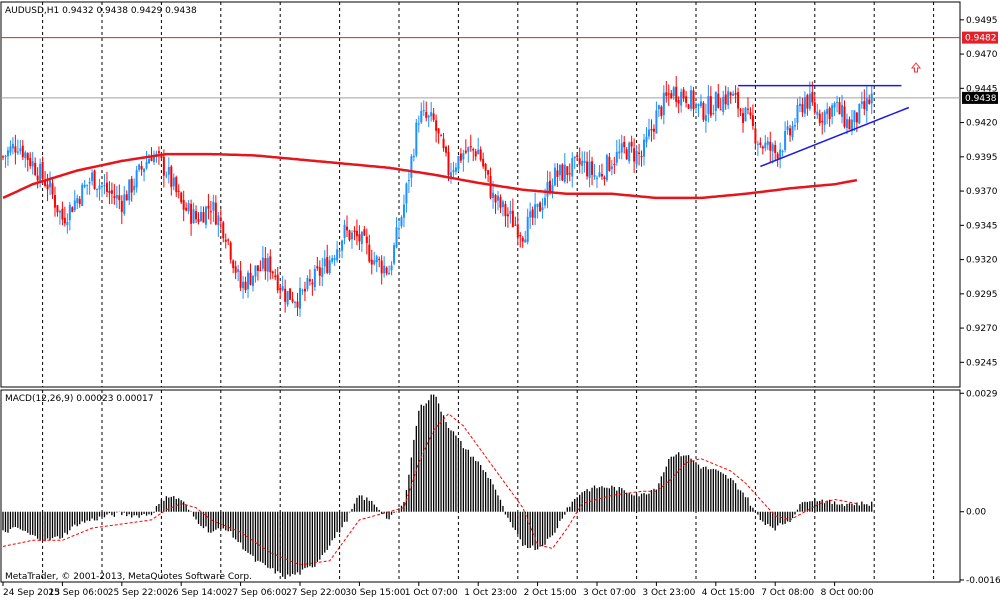 The height and width of the screenshot is (604, 1000). Describe the element at coordinates (980, 487) in the screenshot. I see `macd-axis: 0.0029 0.00 -0.00167` at that location.